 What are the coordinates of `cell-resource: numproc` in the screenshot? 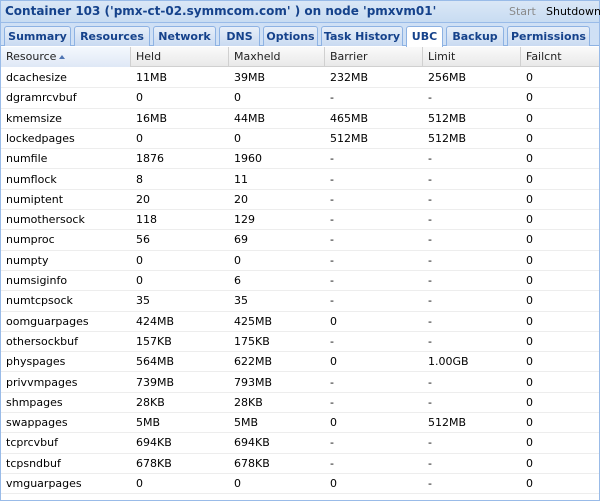 It's located at (30, 240).